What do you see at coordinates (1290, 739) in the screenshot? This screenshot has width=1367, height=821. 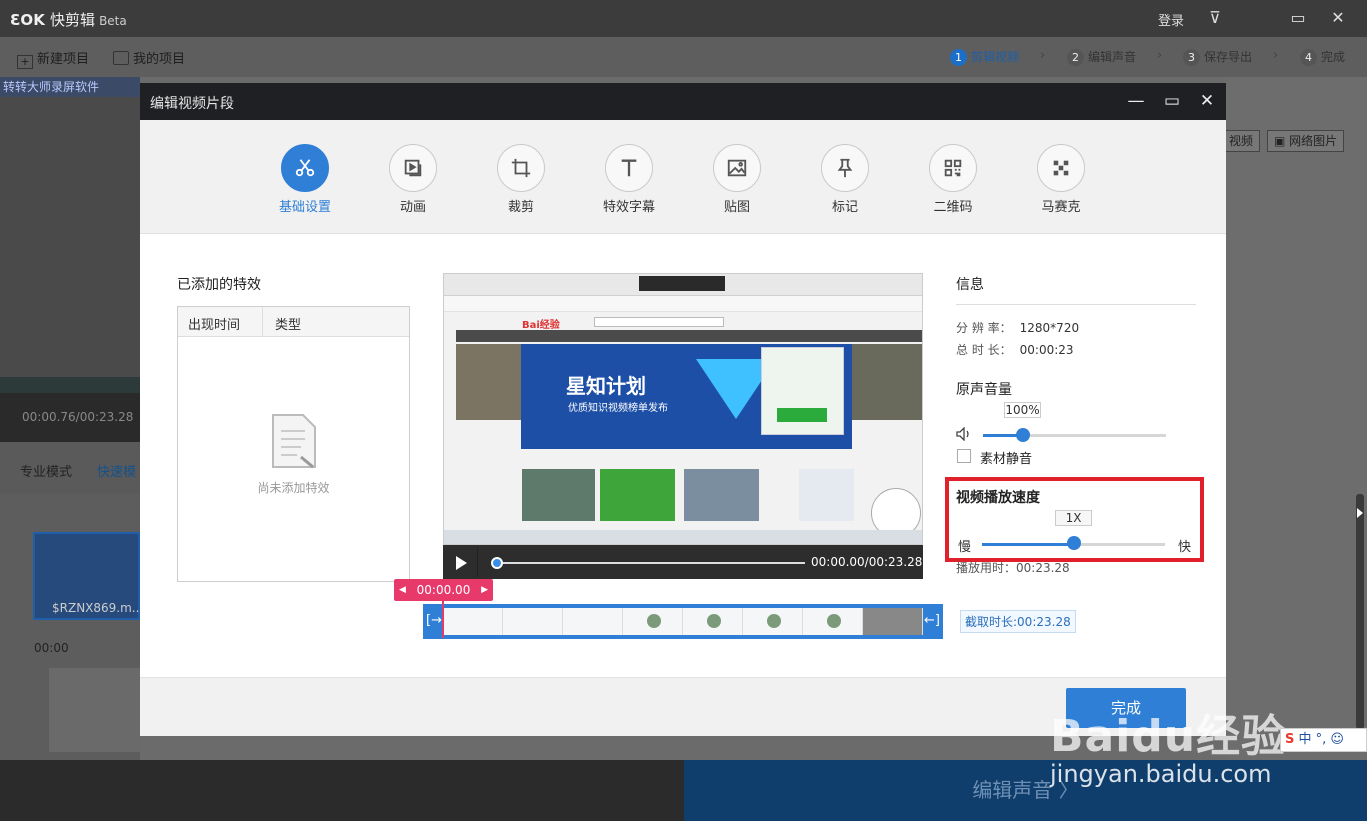 I see `ime-logo: S` at bounding box center [1290, 739].